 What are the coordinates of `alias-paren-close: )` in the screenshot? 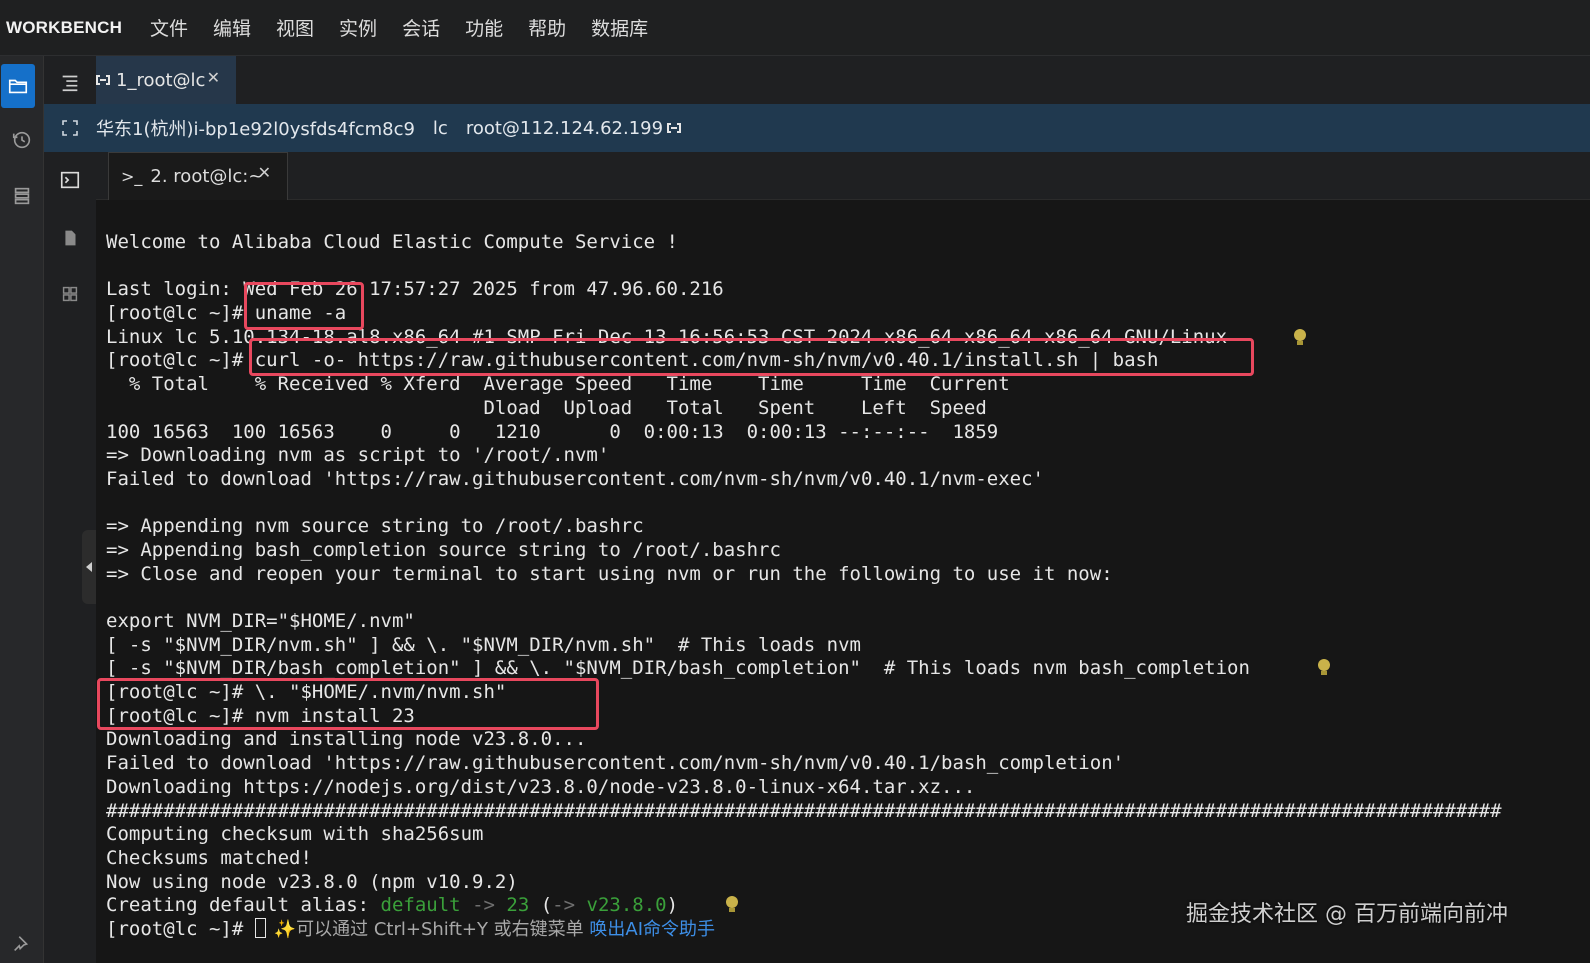 It's located at (672, 905).